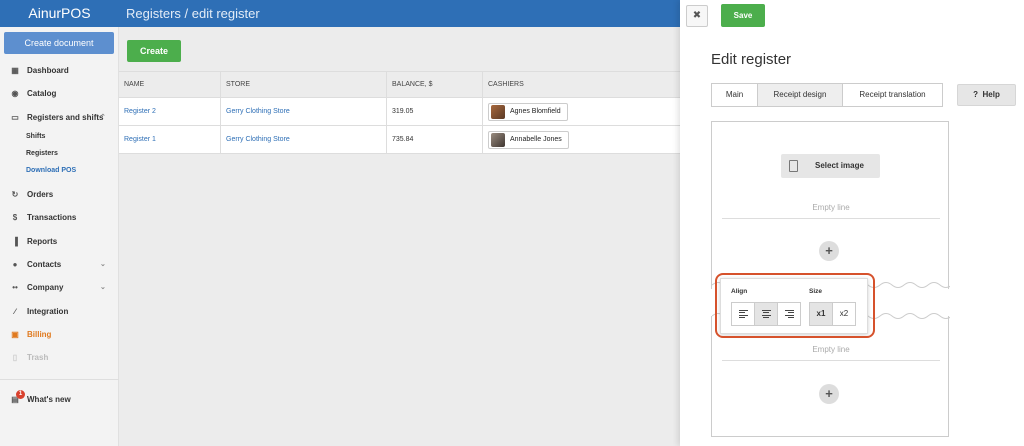 The height and width of the screenshot is (446, 1024). What do you see at coordinates (839, 165) in the screenshot?
I see `select-image-label: Select image` at bounding box center [839, 165].